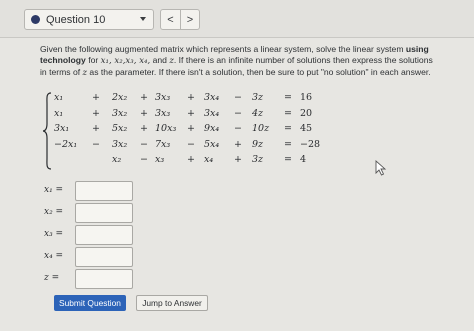  I want to click on equation-term: 4, so click(303, 159).